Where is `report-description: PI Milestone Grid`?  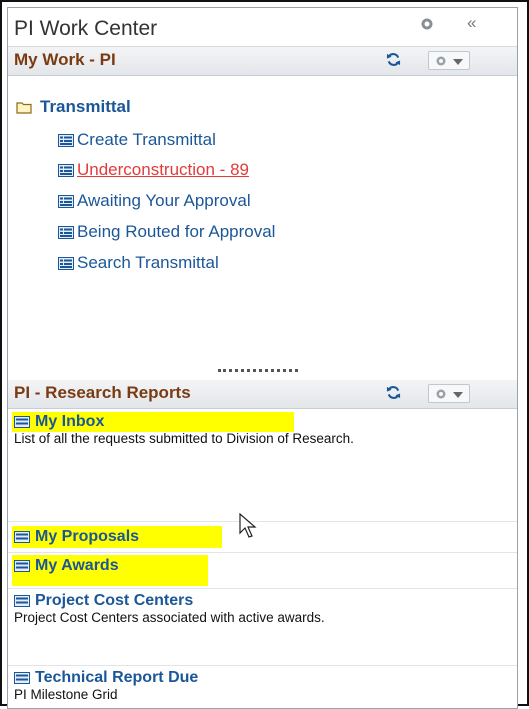
report-description: PI Milestone Grid is located at coordinates (66, 694).